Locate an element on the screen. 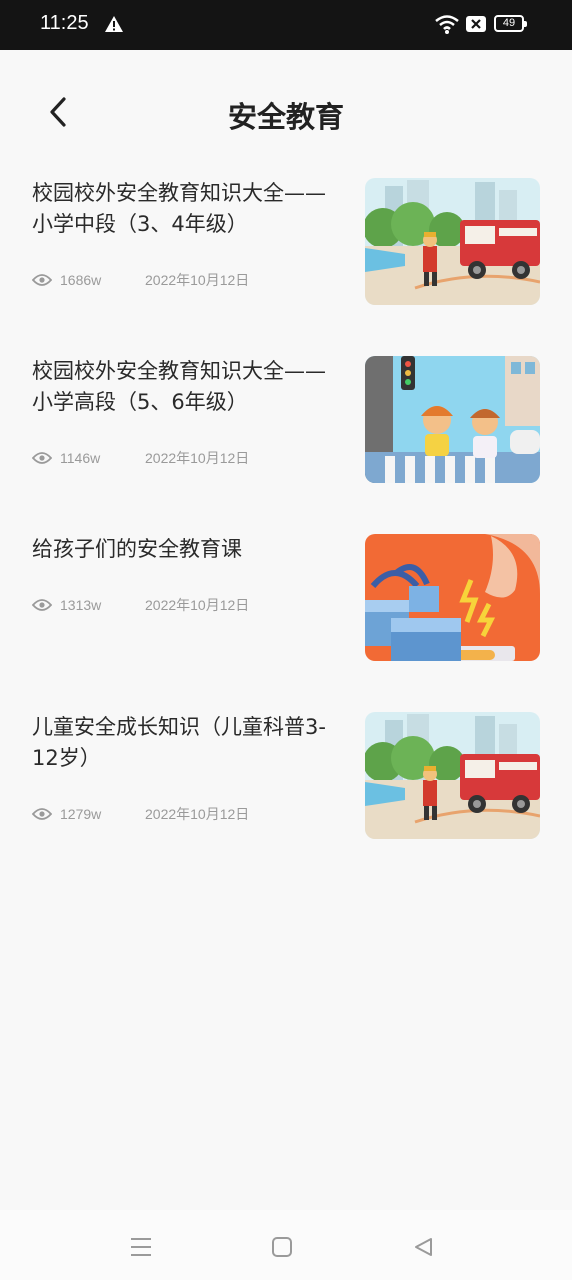 The height and width of the screenshot is (1280, 572). article-item: 儿童安全成长知识（儿童科普3-12岁） 1279w 2022年10月12日 is located at coordinates (286, 777).